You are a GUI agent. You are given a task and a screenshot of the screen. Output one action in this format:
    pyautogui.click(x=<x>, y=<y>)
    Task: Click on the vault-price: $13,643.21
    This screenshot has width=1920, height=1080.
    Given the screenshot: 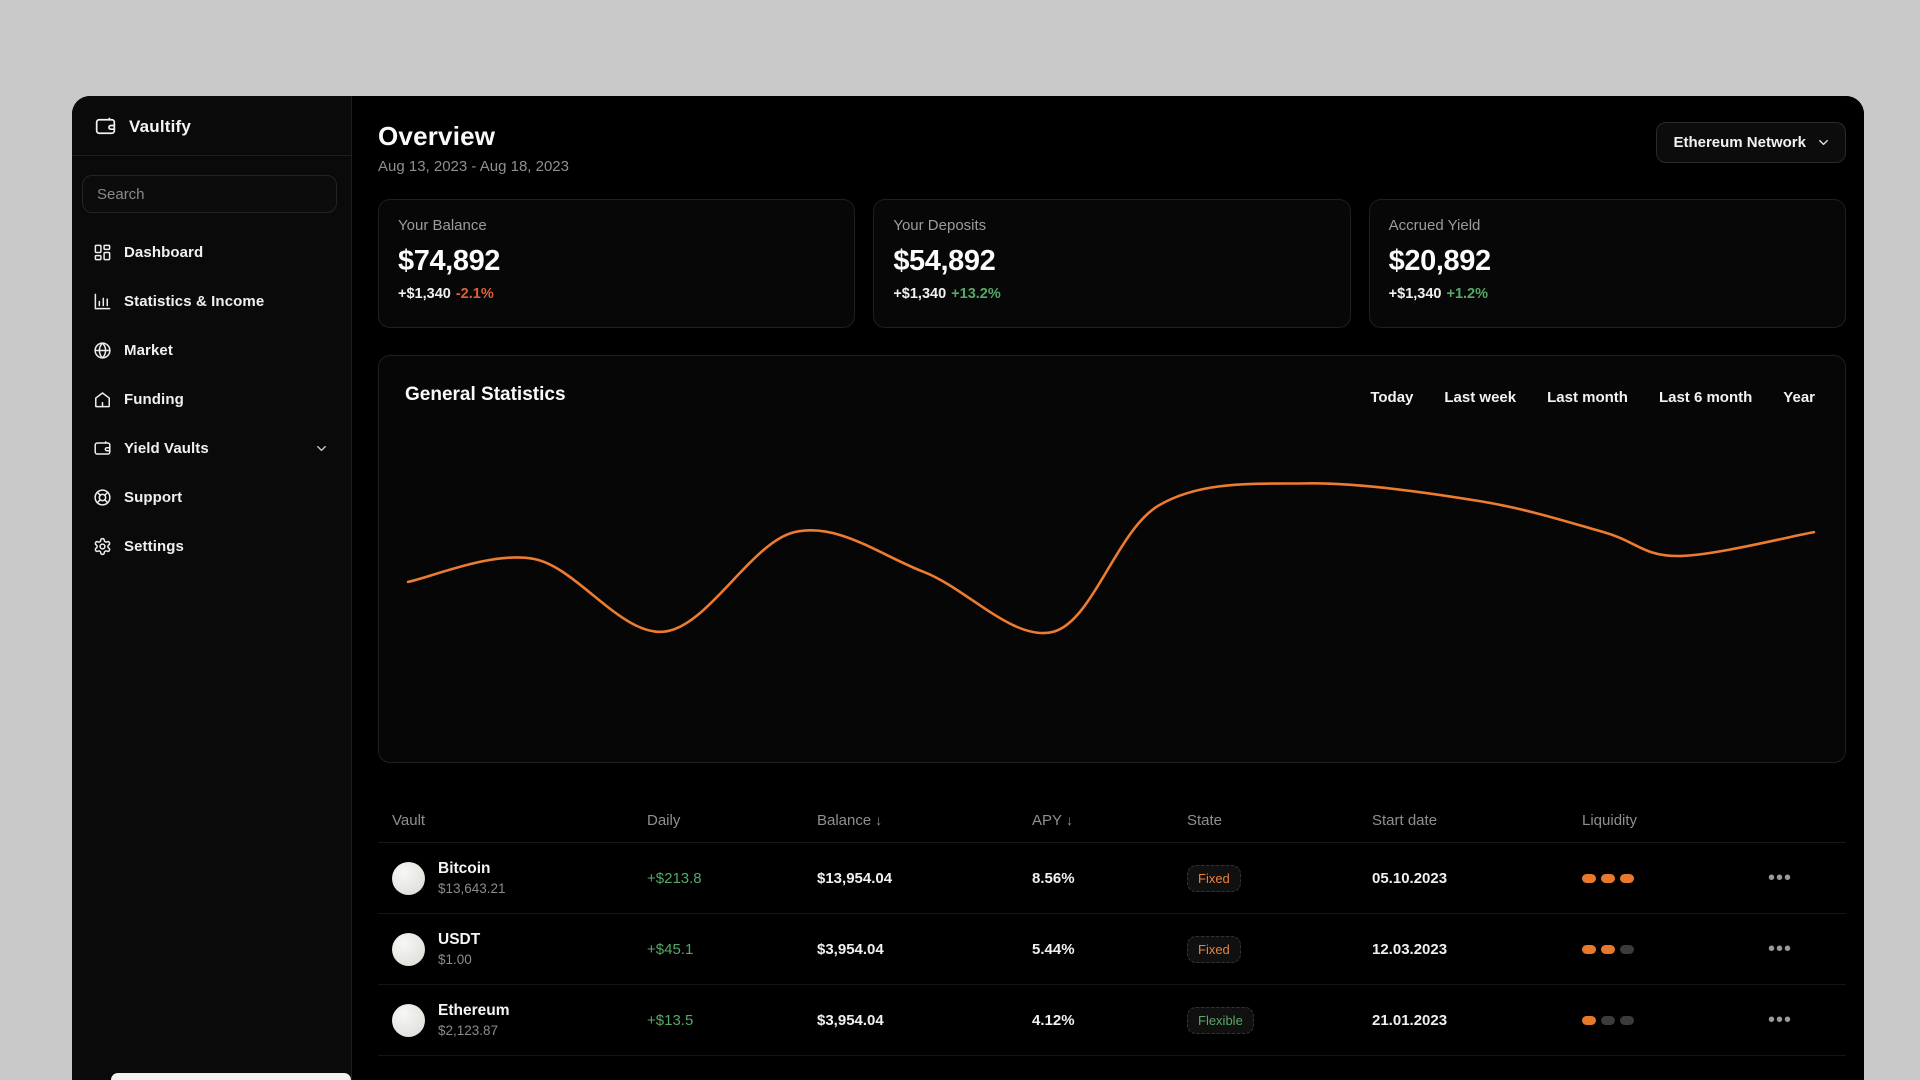 What is the action you would take?
    pyautogui.click(x=472, y=888)
    